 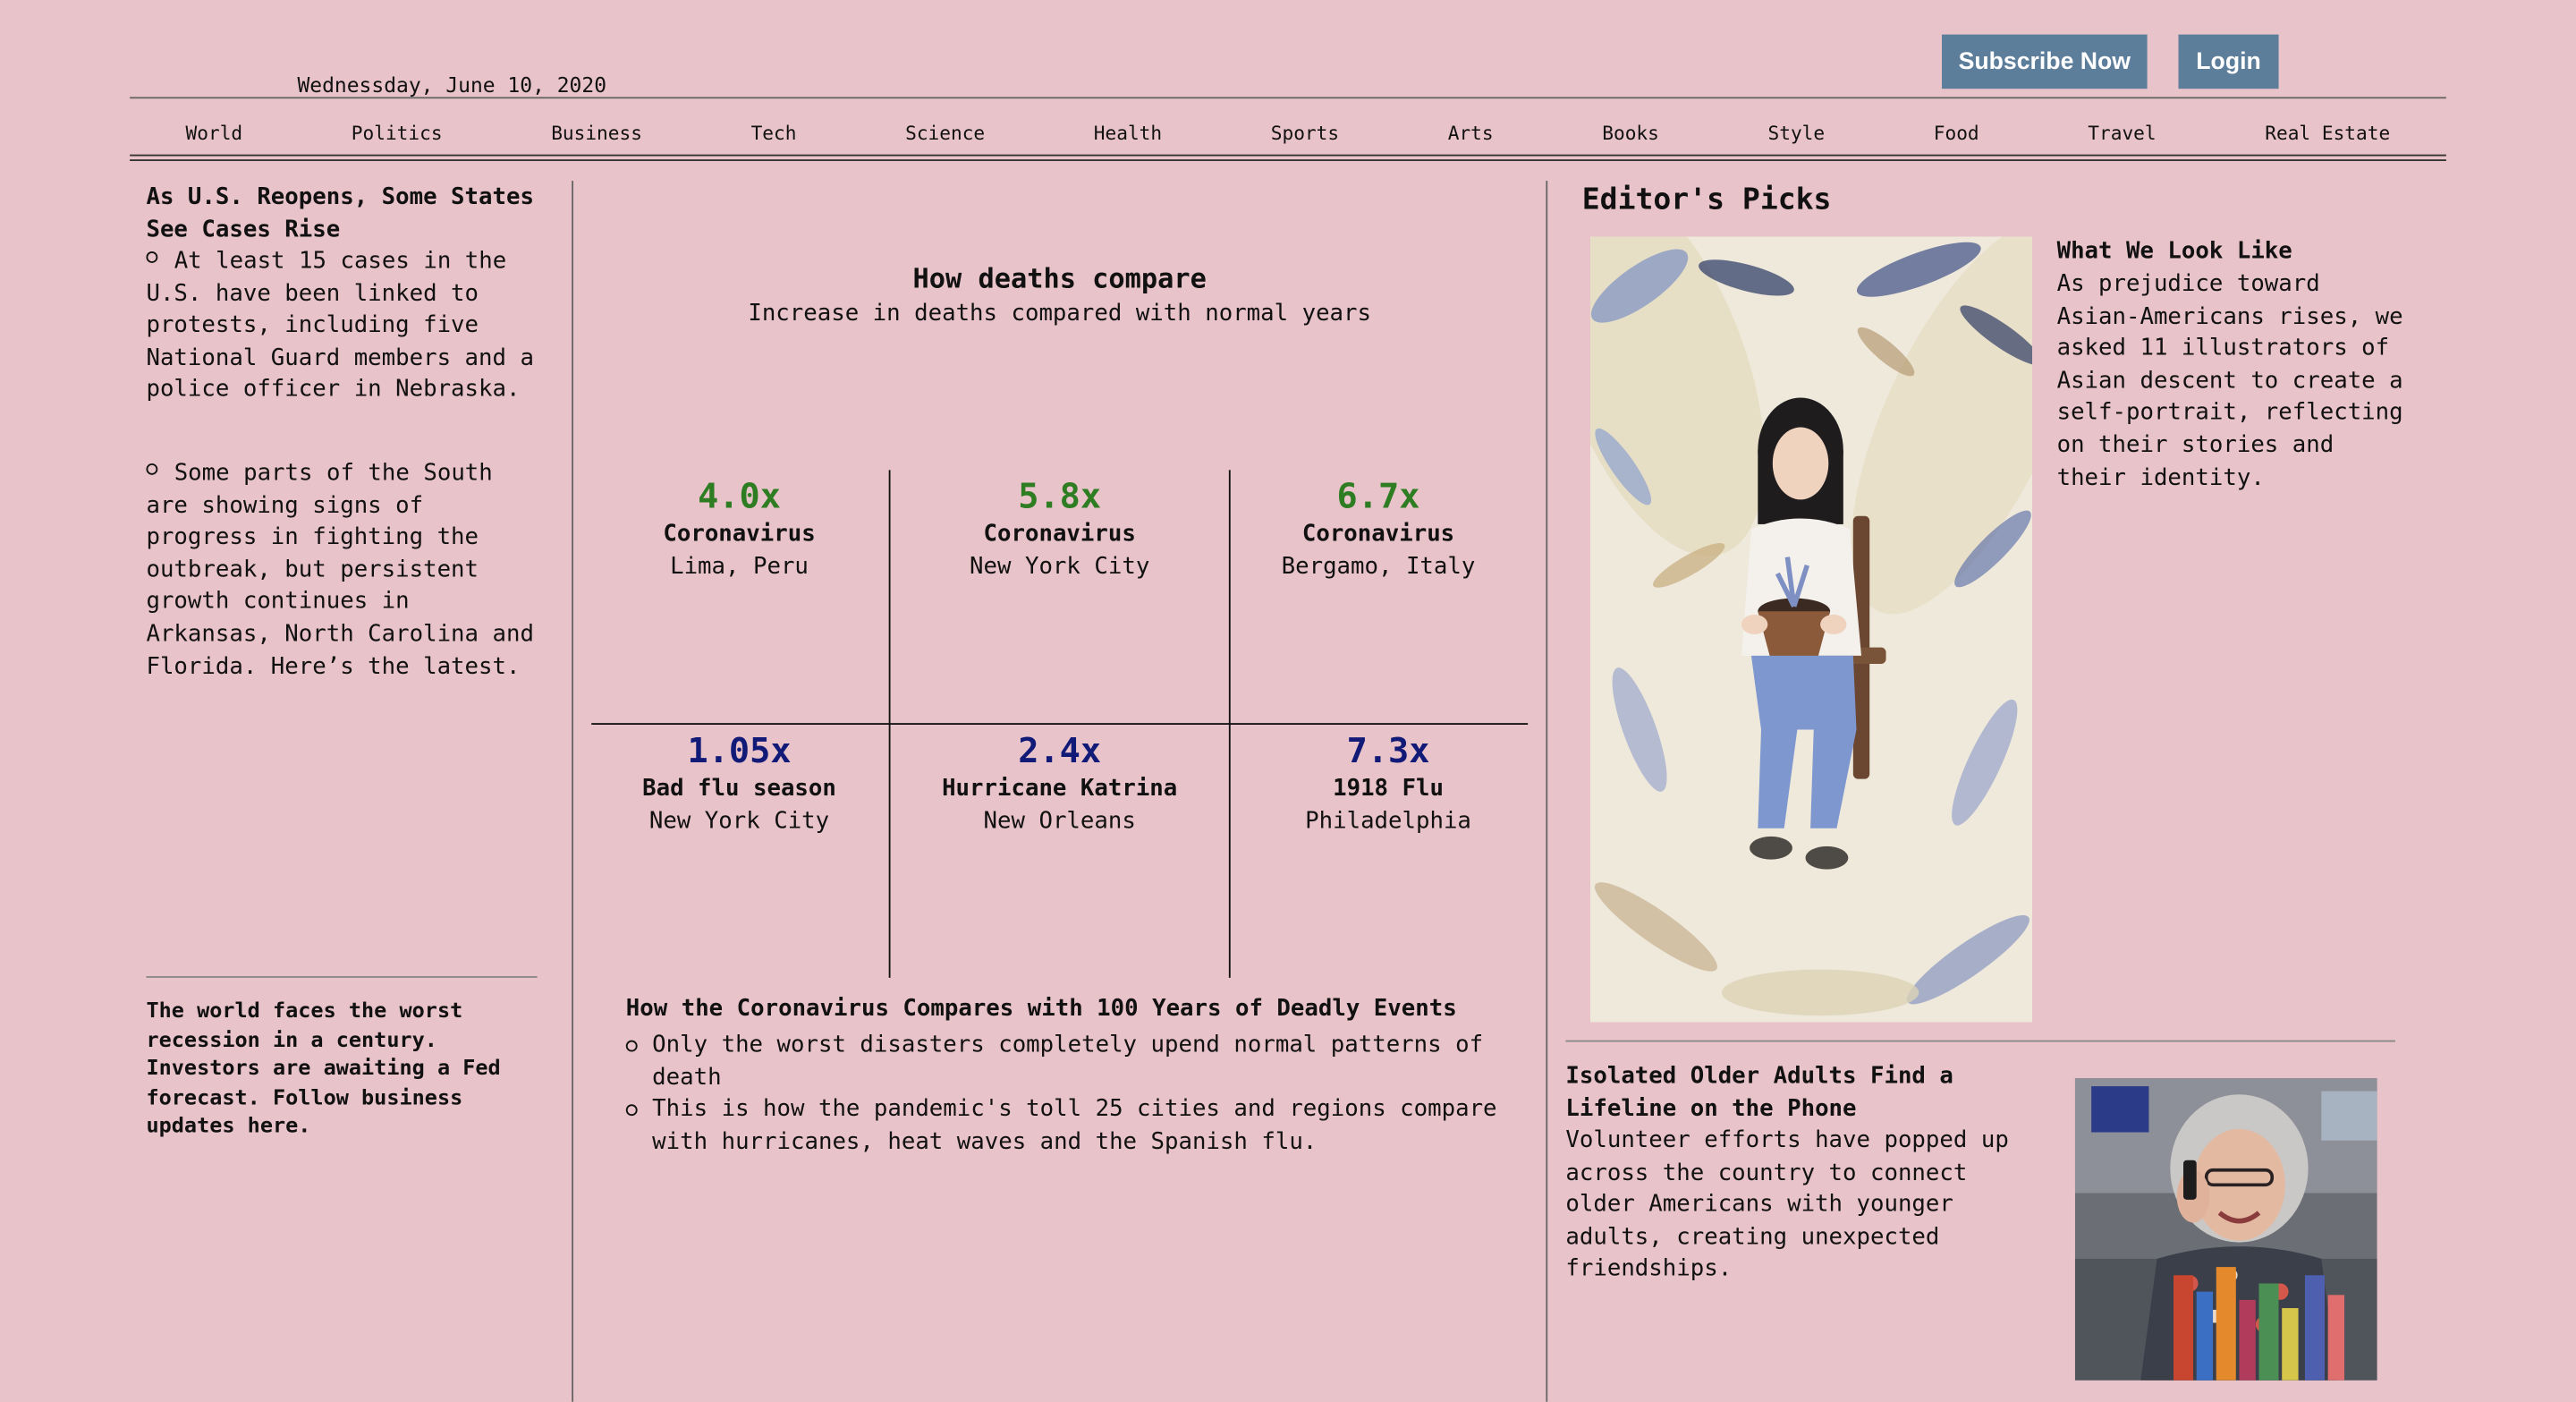 What do you see at coordinates (214, 134) in the screenshot?
I see `nav-item-world: World` at bounding box center [214, 134].